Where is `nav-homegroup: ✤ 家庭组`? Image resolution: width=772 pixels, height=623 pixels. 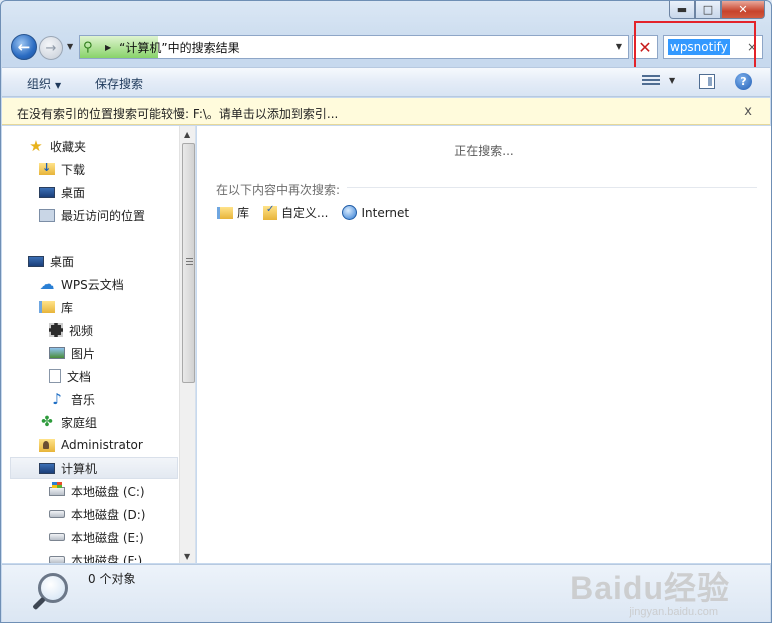
nav-homegroup: ✤ 家庭组 is located at coordinates (68, 422).